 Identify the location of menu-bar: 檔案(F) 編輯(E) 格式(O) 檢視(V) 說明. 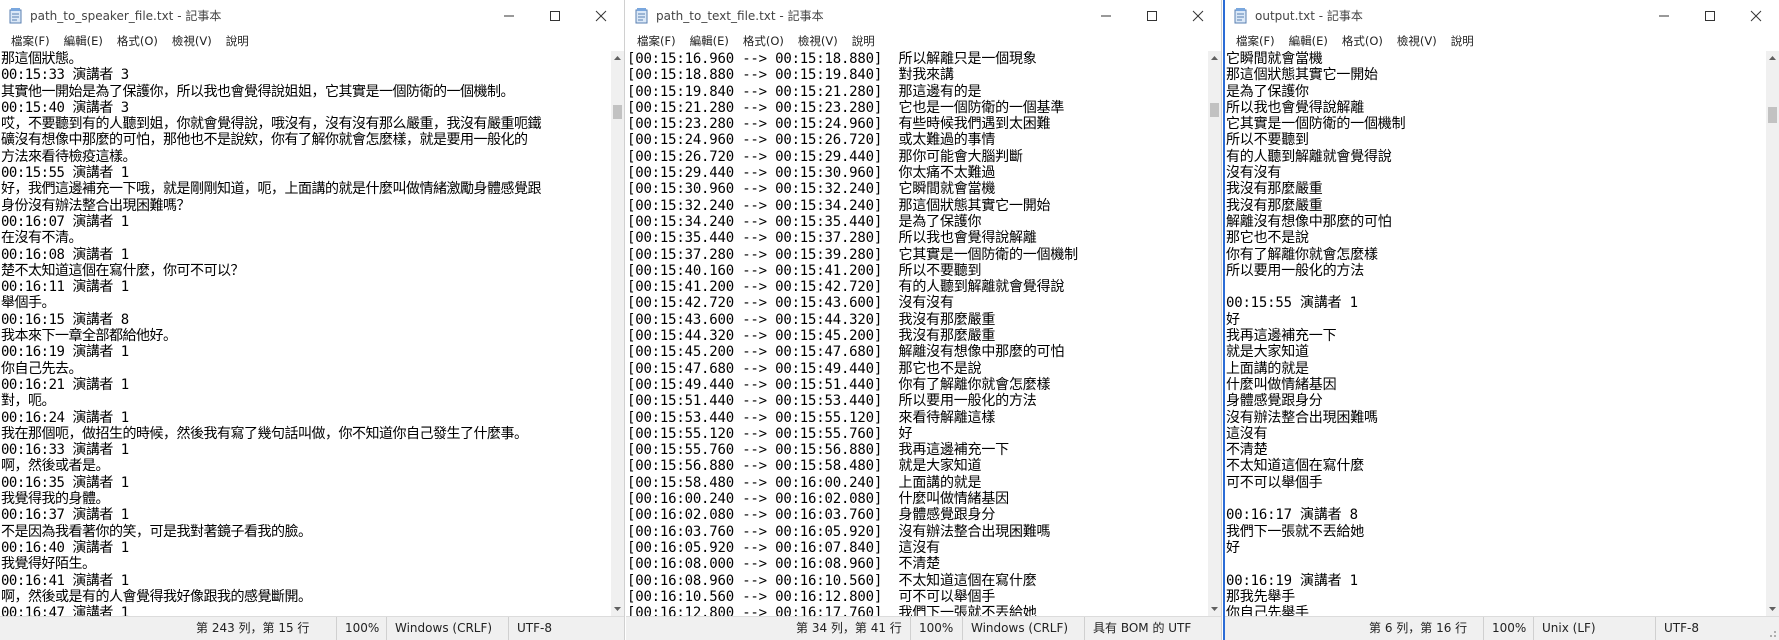
(1502, 41).